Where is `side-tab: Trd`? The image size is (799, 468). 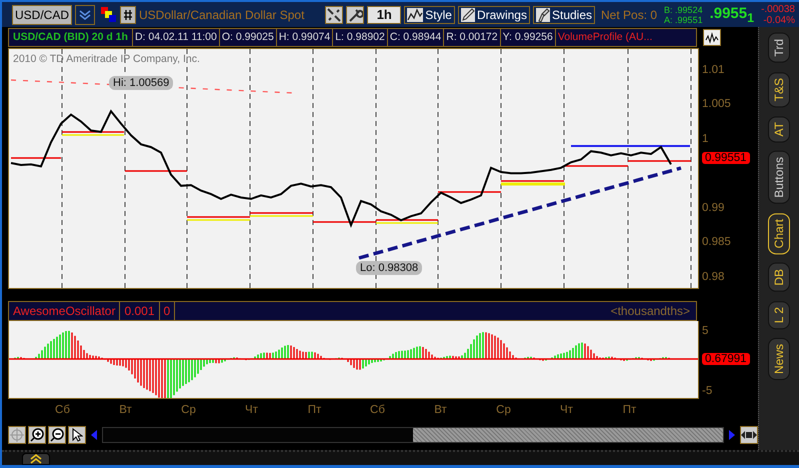
side-tab: Trd is located at coordinates (779, 48).